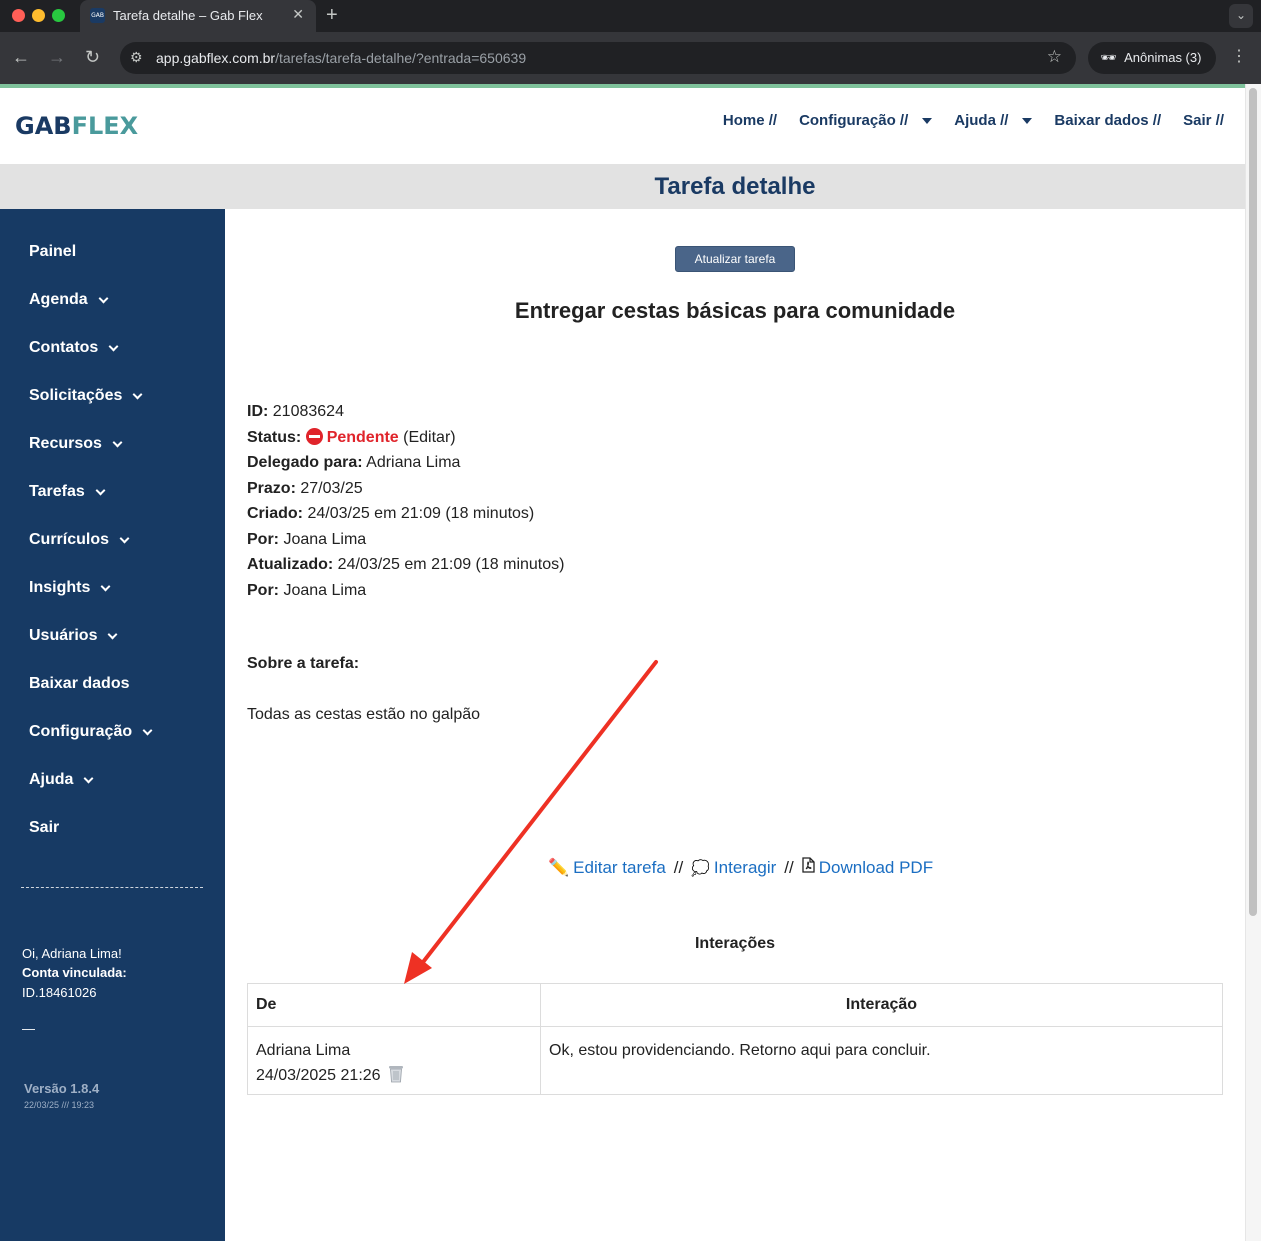 This screenshot has height=1241, width=1261. What do you see at coordinates (394, 1005) in the screenshot?
I see `column-header-from: De` at bounding box center [394, 1005].